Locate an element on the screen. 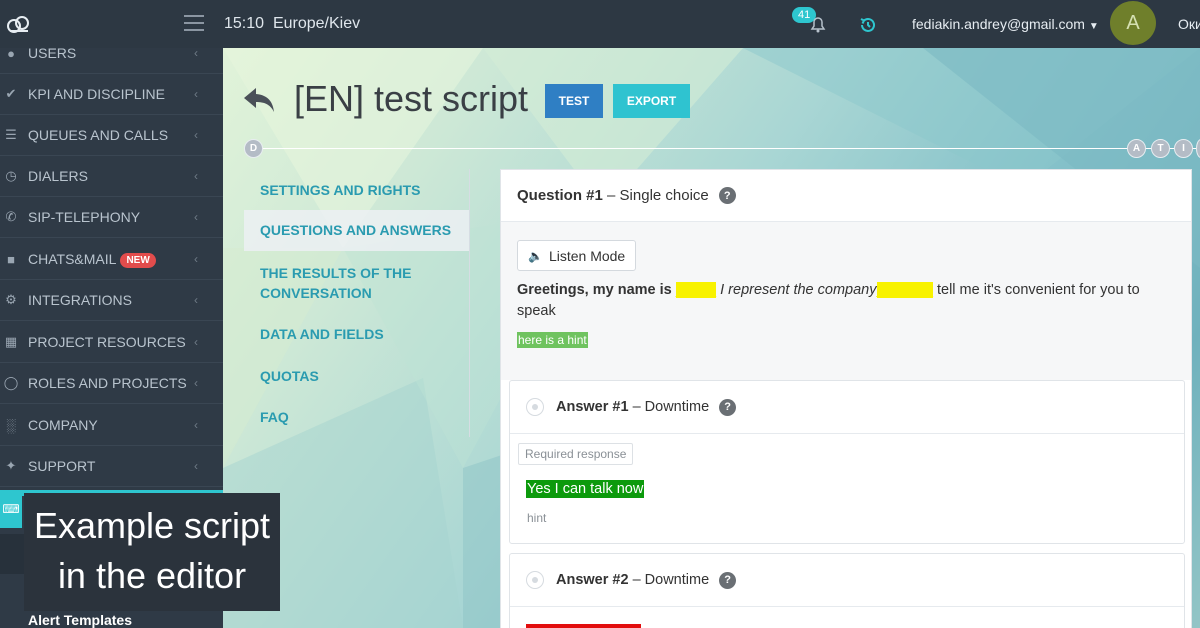  timeline-line is located at coordinates (727, 148).